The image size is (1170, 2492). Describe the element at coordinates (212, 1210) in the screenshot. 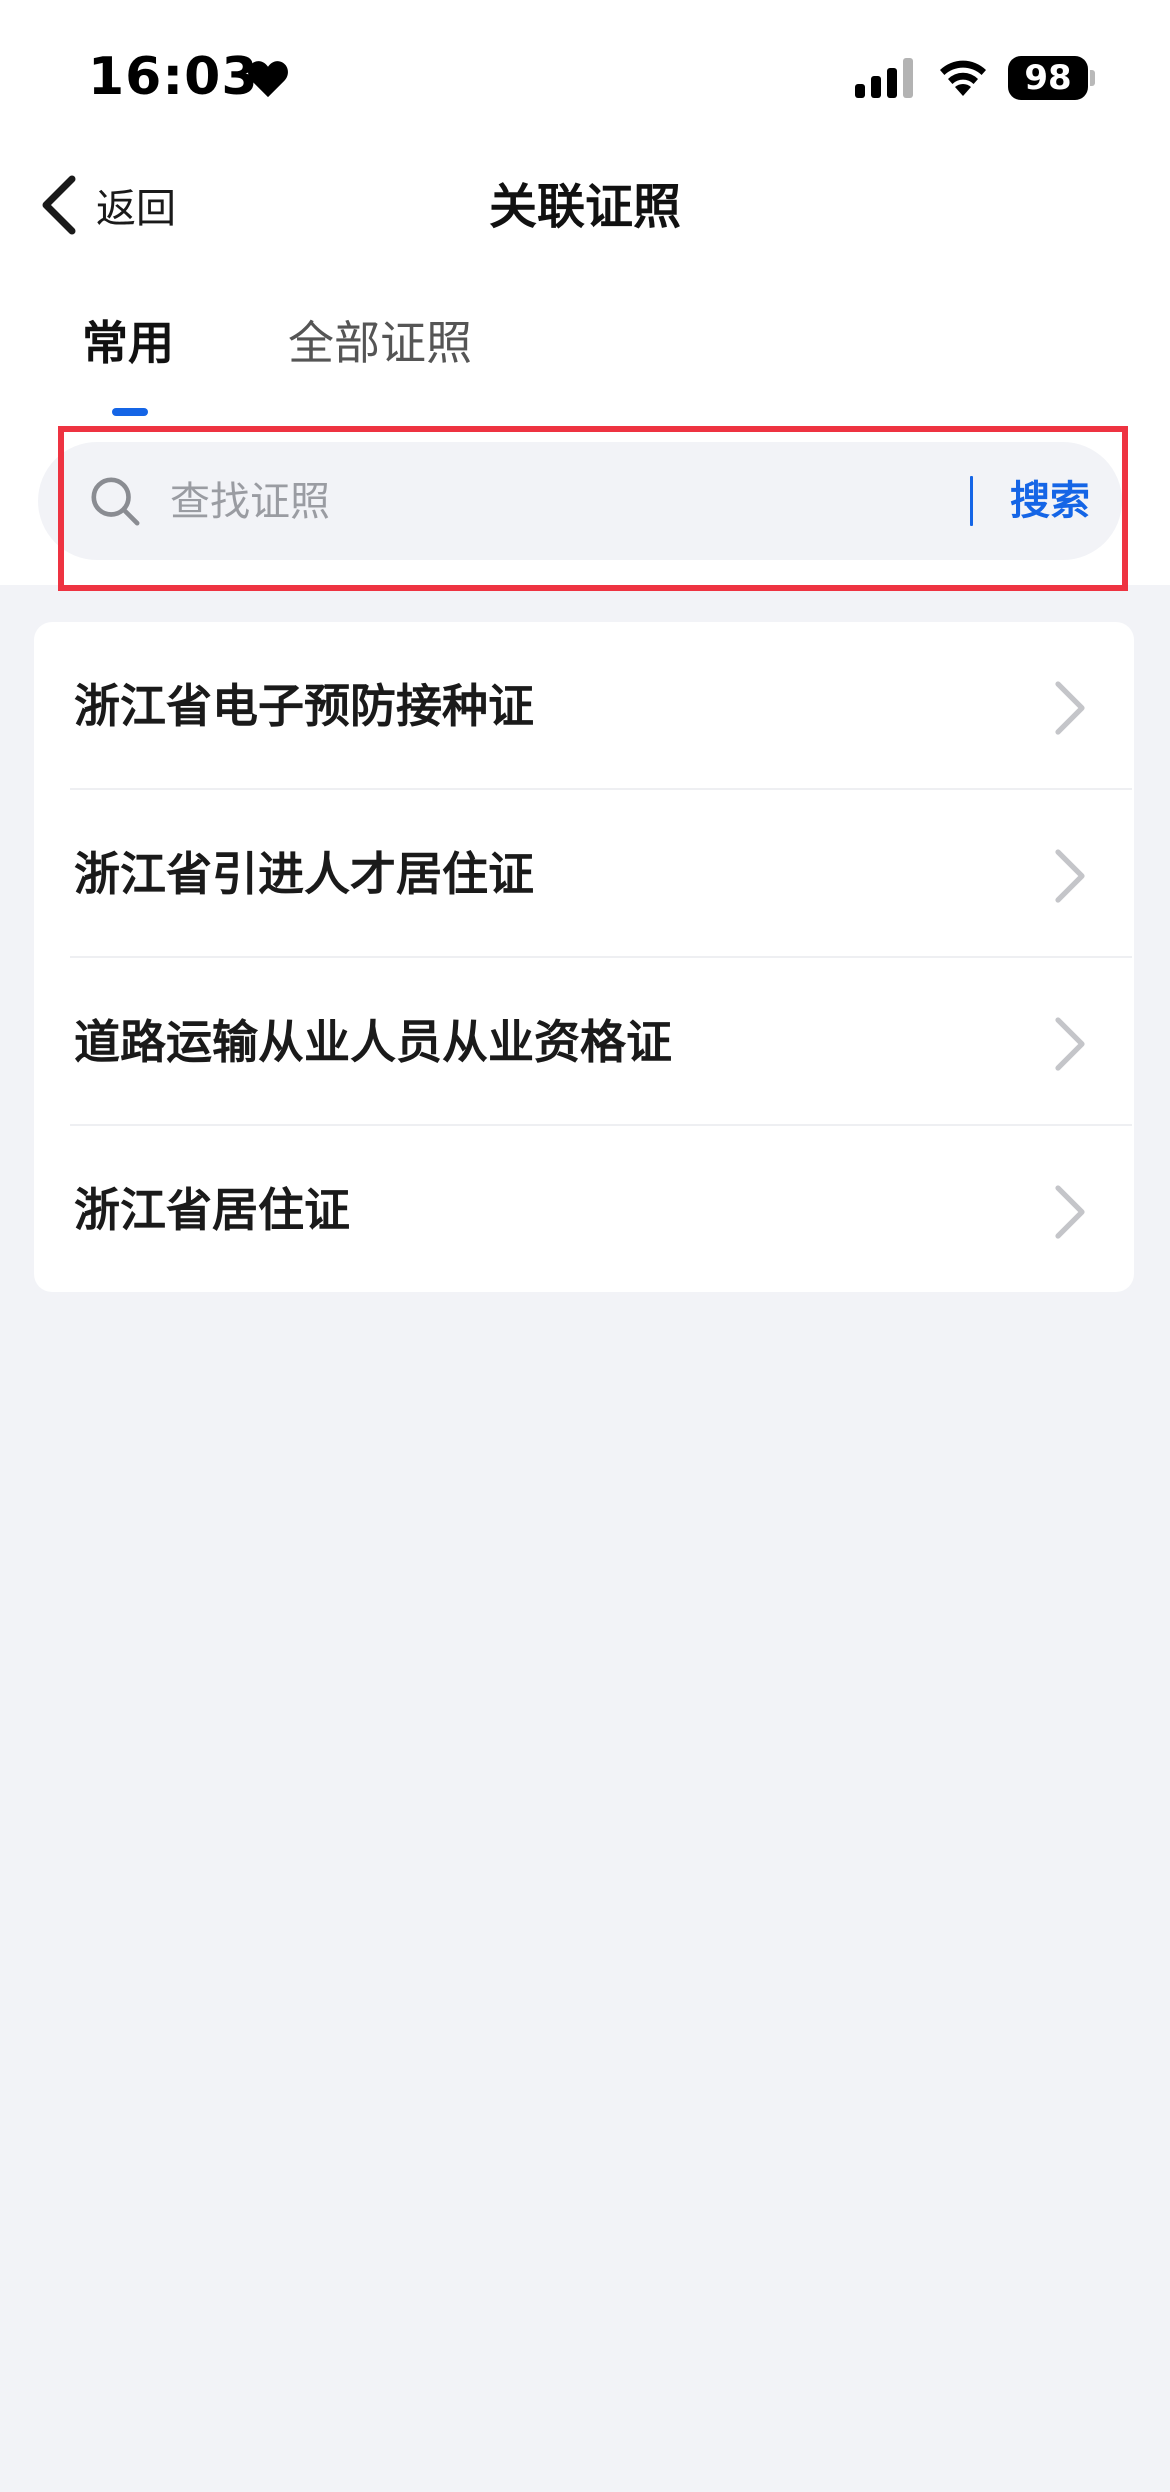

I see `certificate-label: 浙江省居住证` at that location.